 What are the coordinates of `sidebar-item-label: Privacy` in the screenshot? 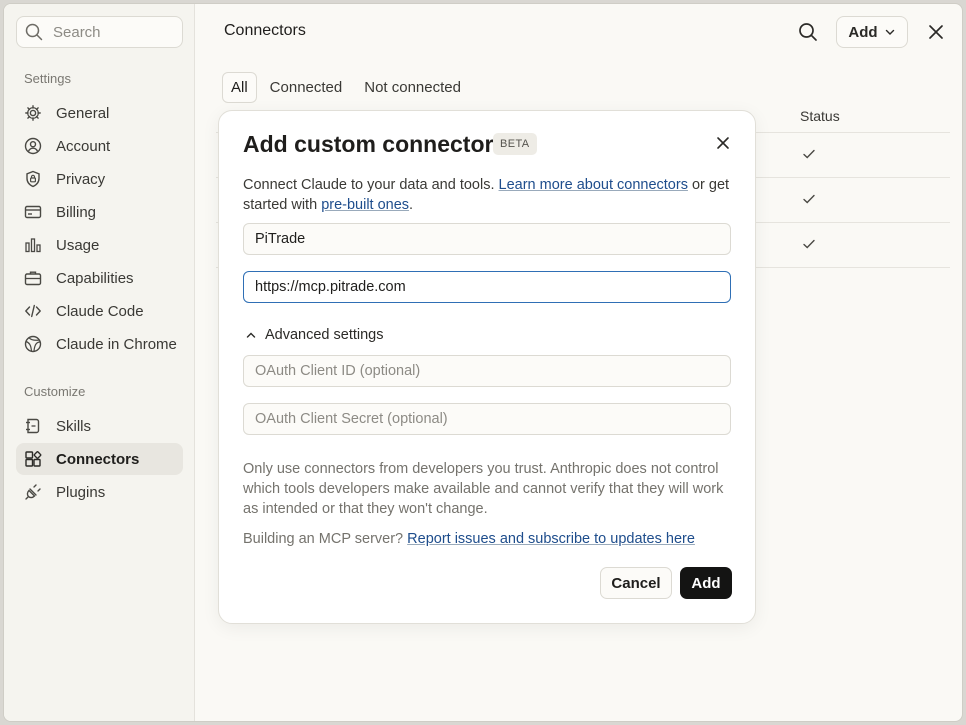 It's located at (81, 179).